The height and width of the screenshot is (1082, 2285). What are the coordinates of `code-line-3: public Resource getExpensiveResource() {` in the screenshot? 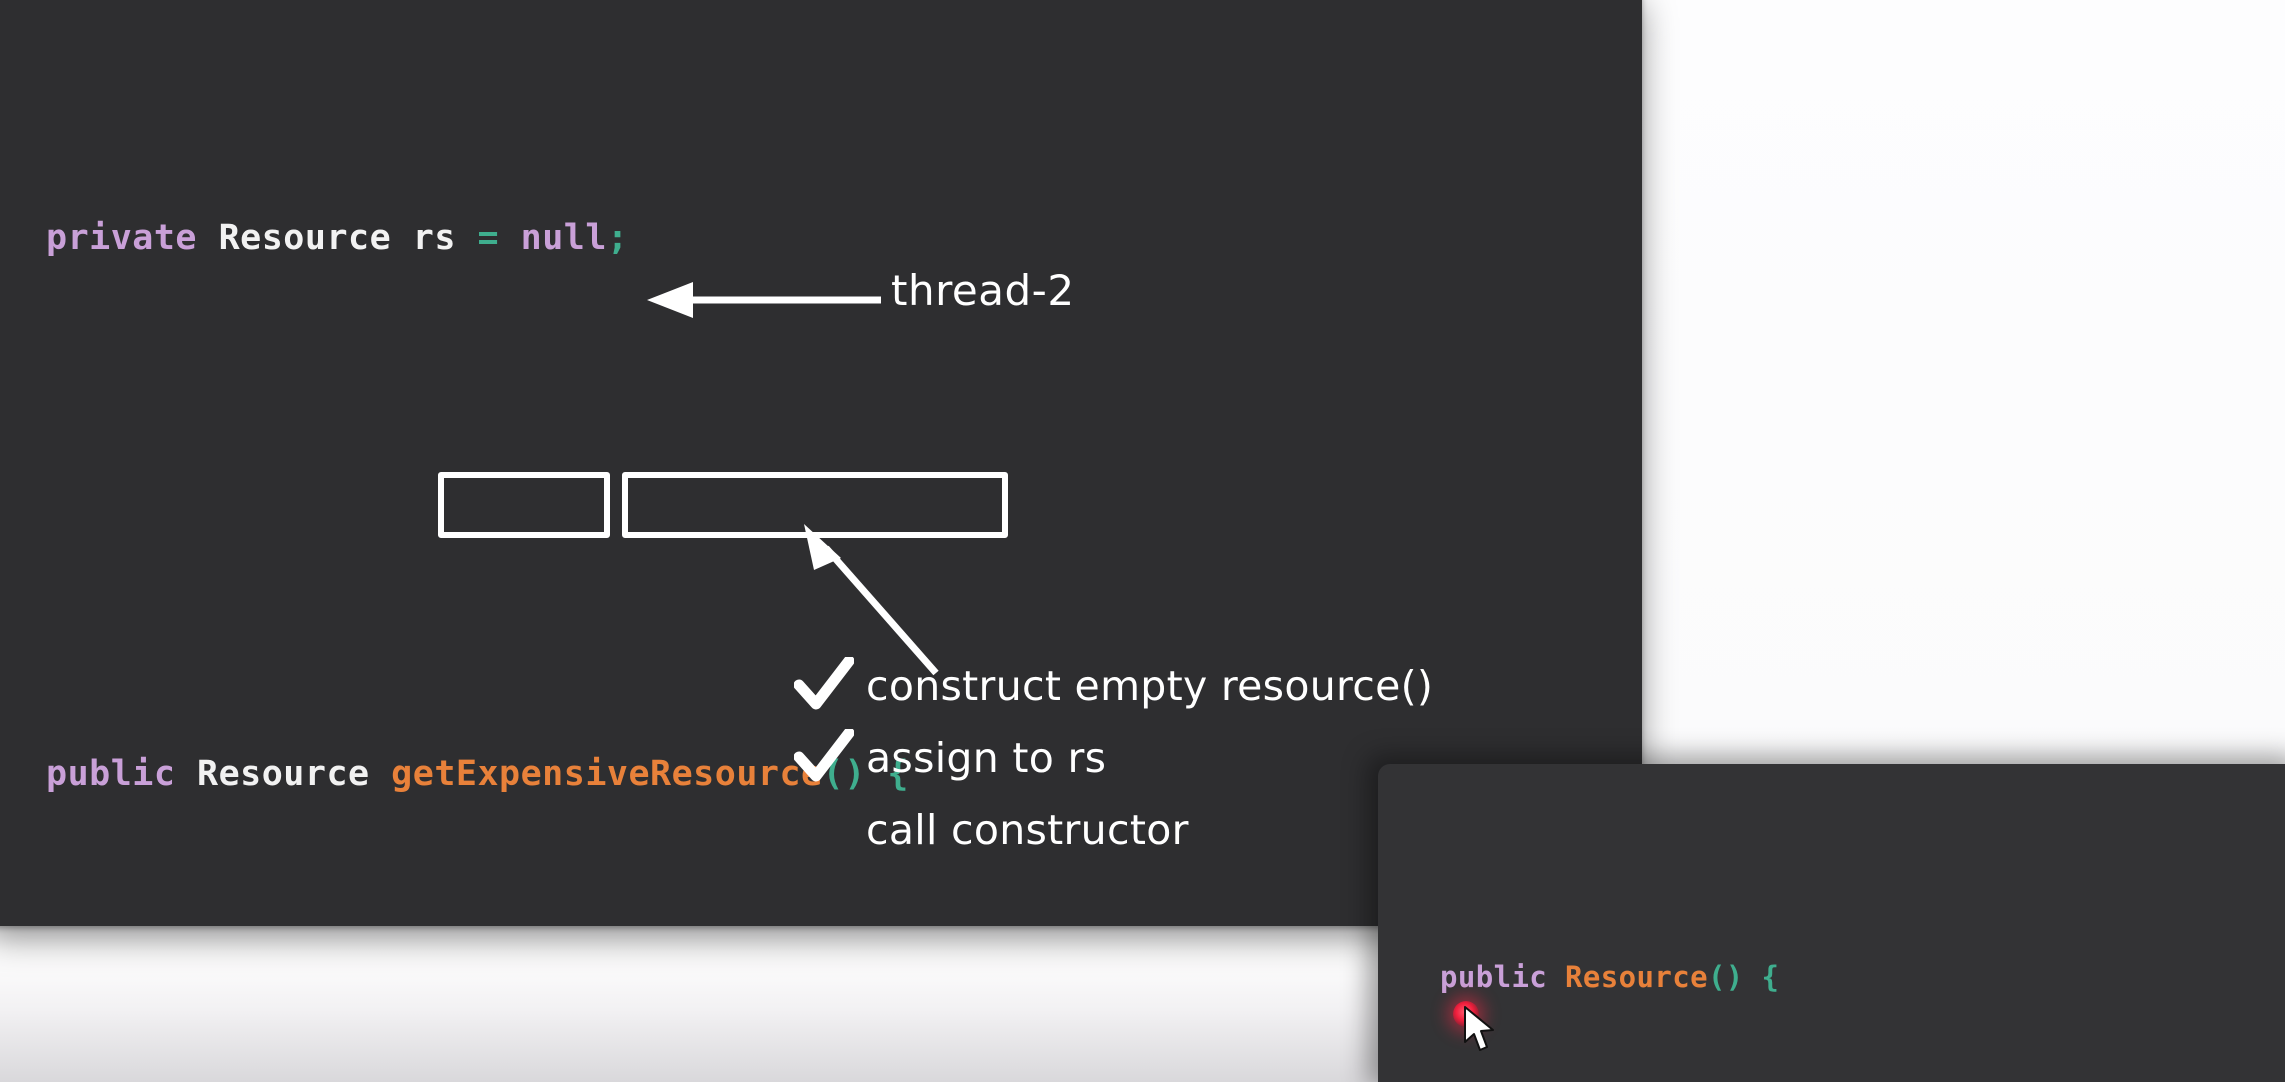 It's located at (477, 774).